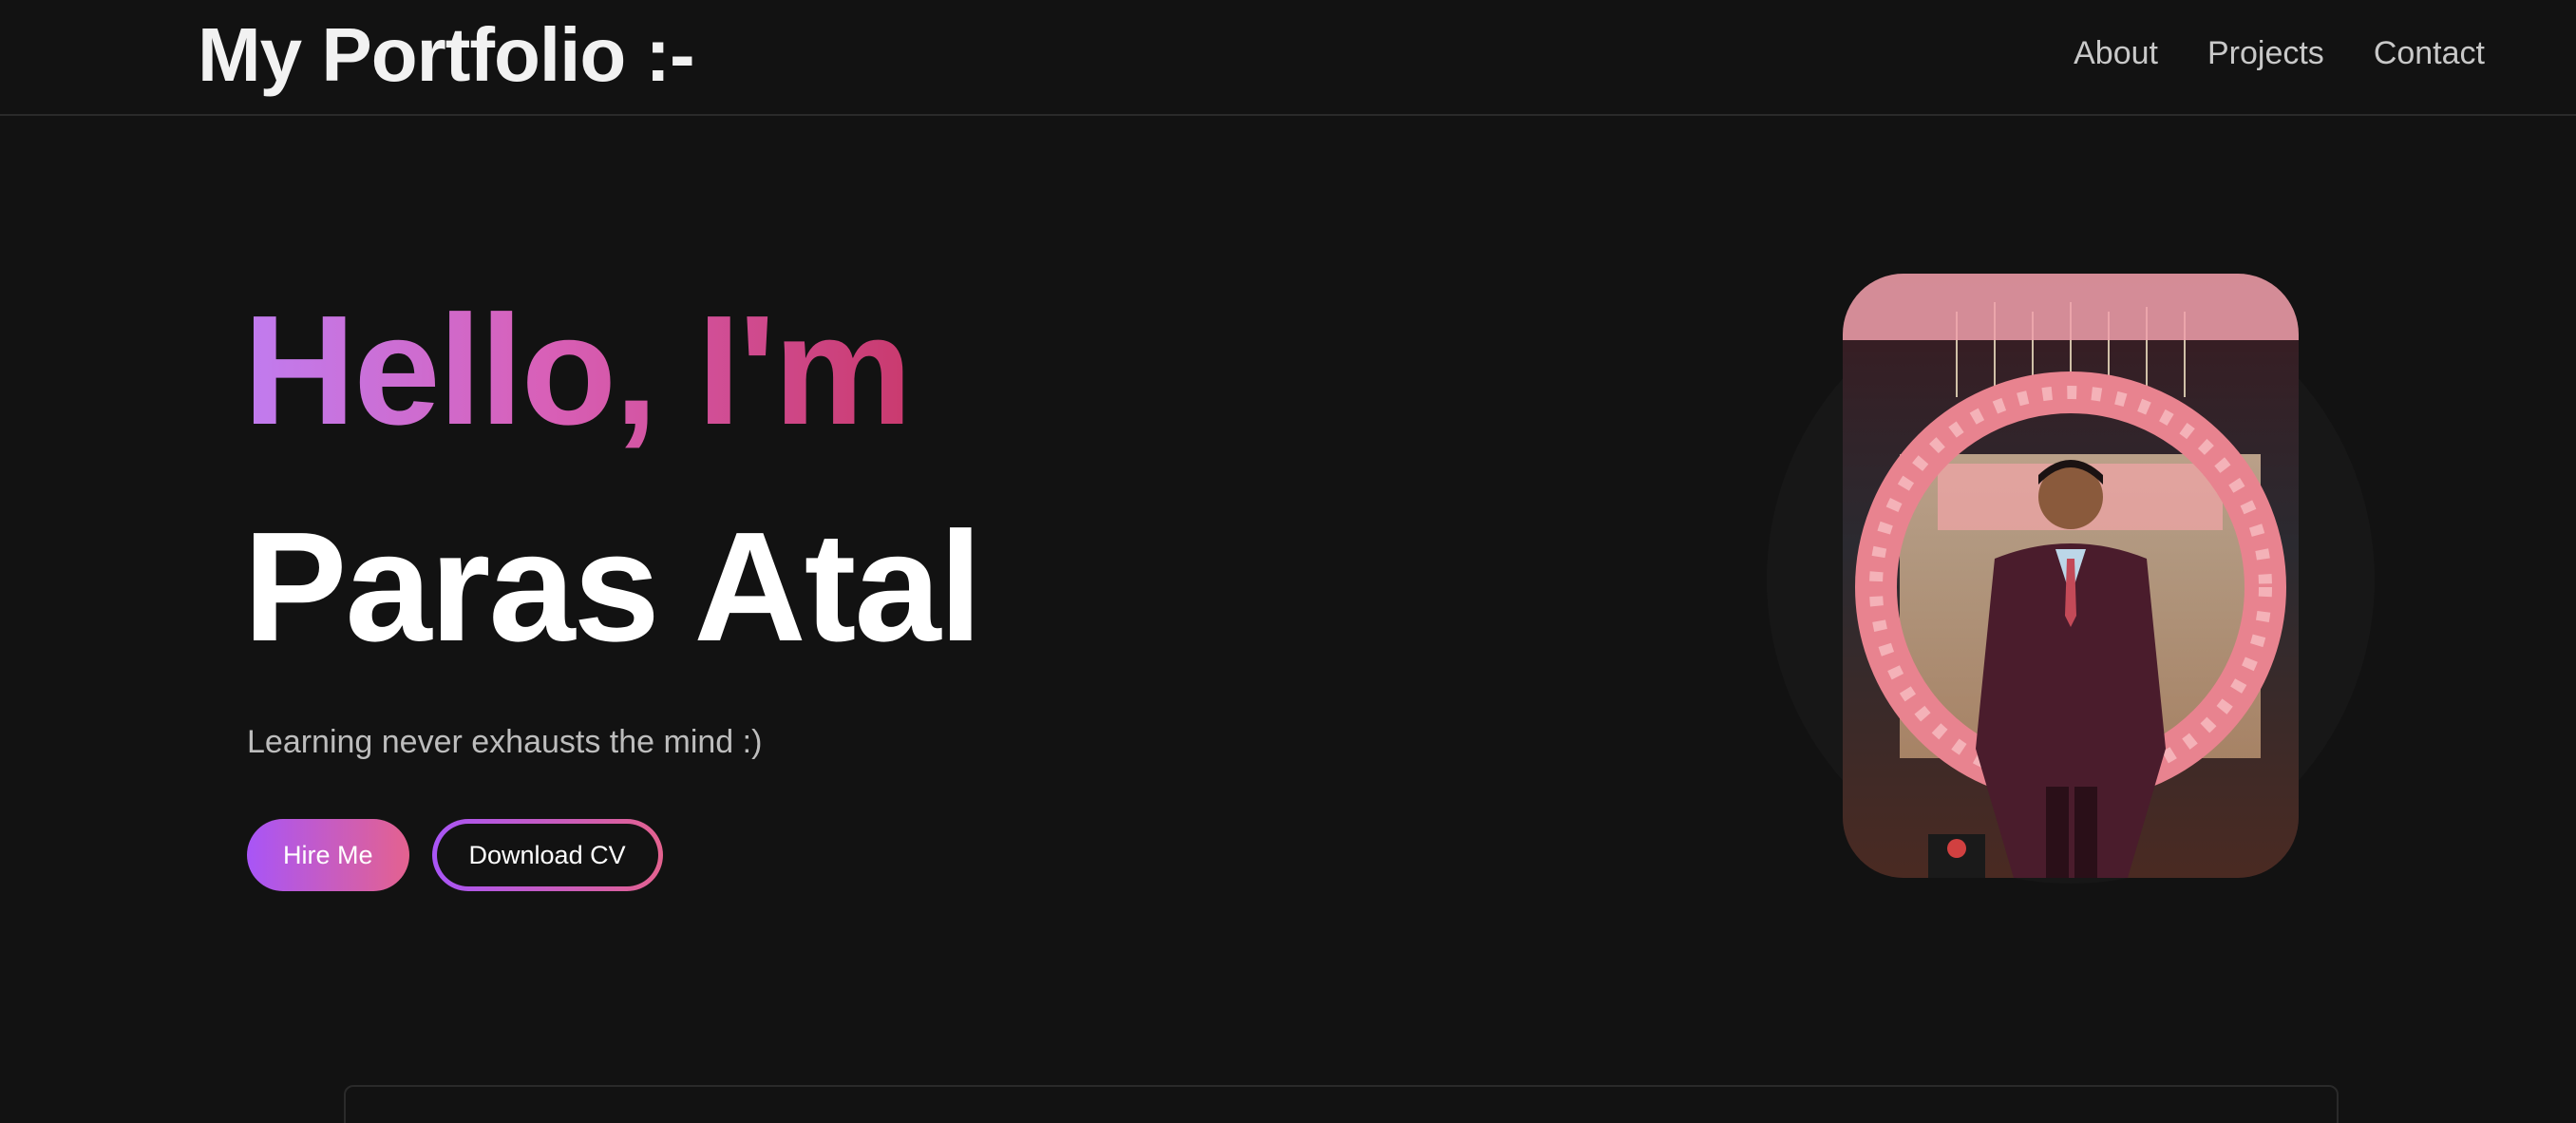 The height and width of the screenshot is (1123, 2576). I want to click on nav-link-about: About, so click(2116, 53).